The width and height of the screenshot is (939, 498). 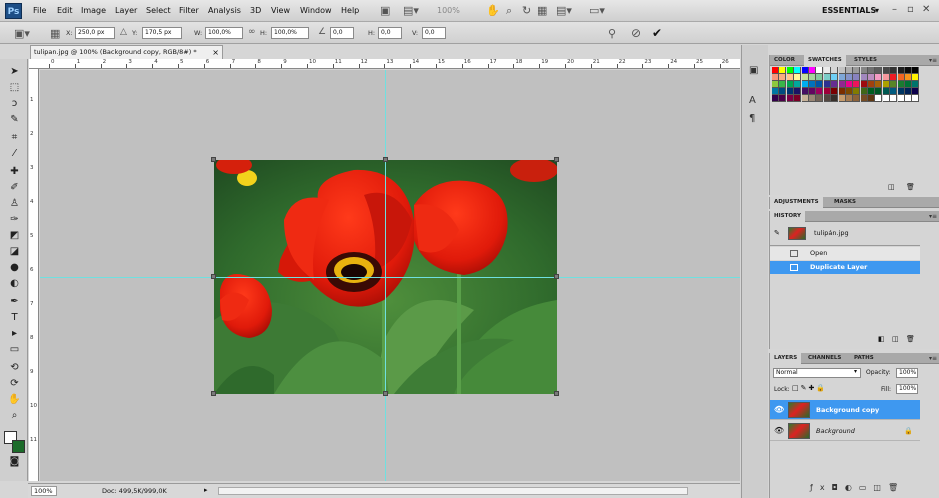 I want to click on grid-icon: ▦, so click(x=542, y=10).